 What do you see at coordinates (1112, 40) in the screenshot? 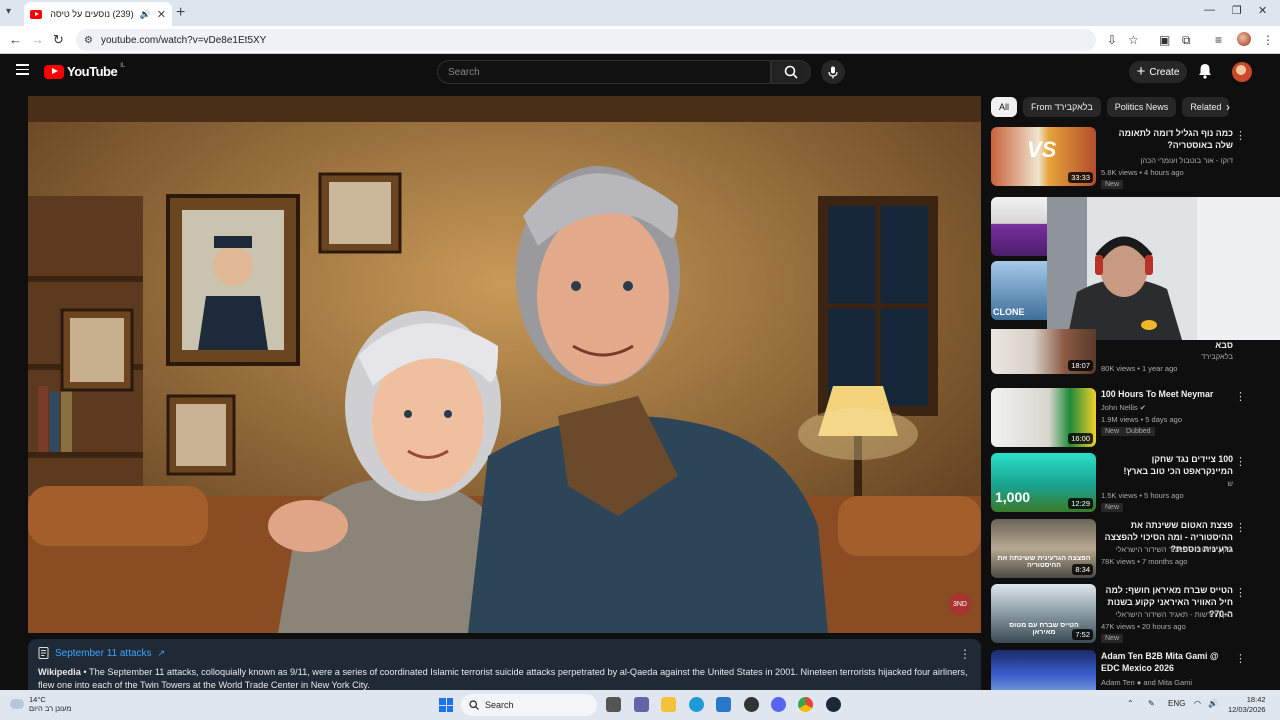
I see `install-icon: ⇩` at bounding box center [1112, 40].